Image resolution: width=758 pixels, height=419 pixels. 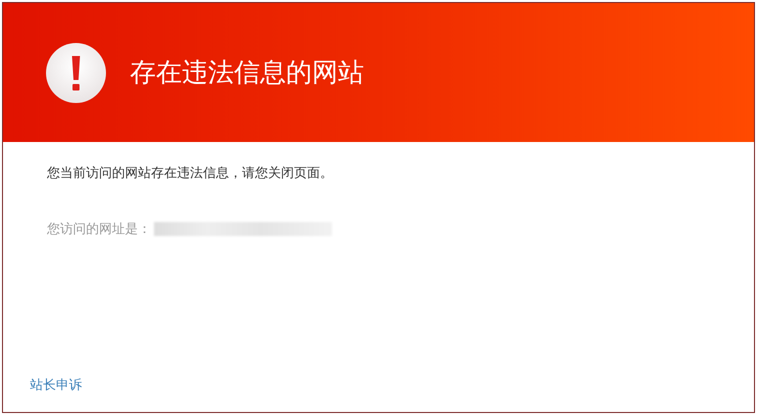 I want to click on warning-message: 您当前访问的网站存在违法信息，请您关闭页面。, so click(x=190, y=173).